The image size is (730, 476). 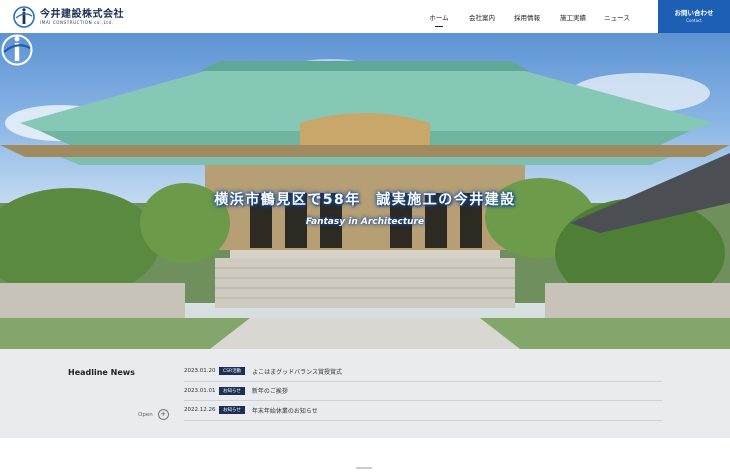 What do you see at coordinates (145, 414) in the screenshot?
I see `news-open-label: Open` at bounding box center [145, 414].